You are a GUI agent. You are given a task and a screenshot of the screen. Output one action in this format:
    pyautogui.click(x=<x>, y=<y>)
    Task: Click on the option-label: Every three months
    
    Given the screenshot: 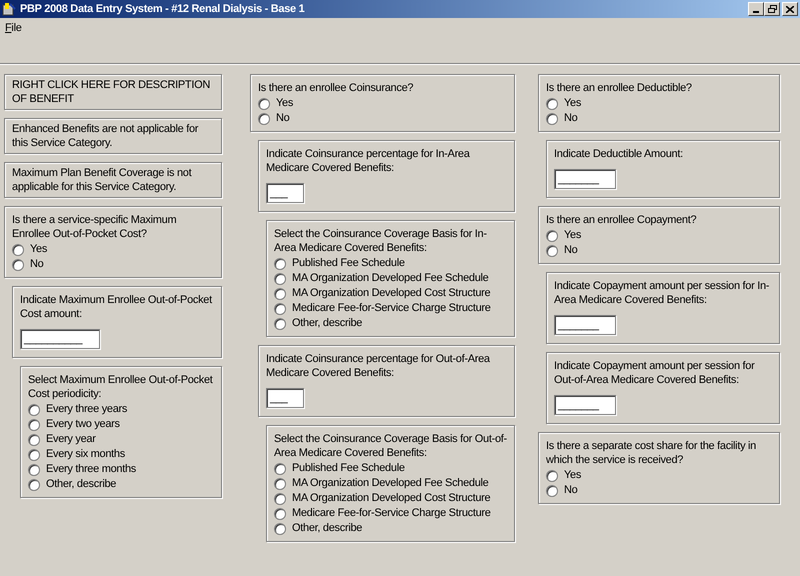 What is the action you would take?
    pyautogui.click(x=91, y=469)
    